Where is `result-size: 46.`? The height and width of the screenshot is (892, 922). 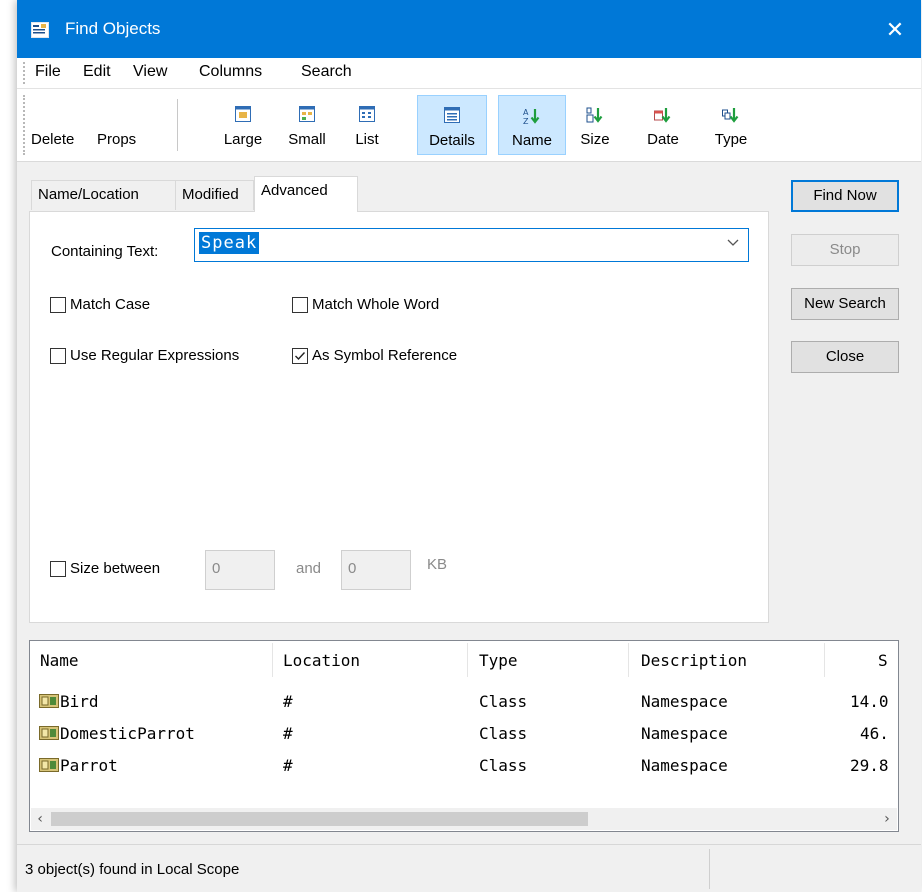
result-size: 46. is located at coordinates (874, 733).